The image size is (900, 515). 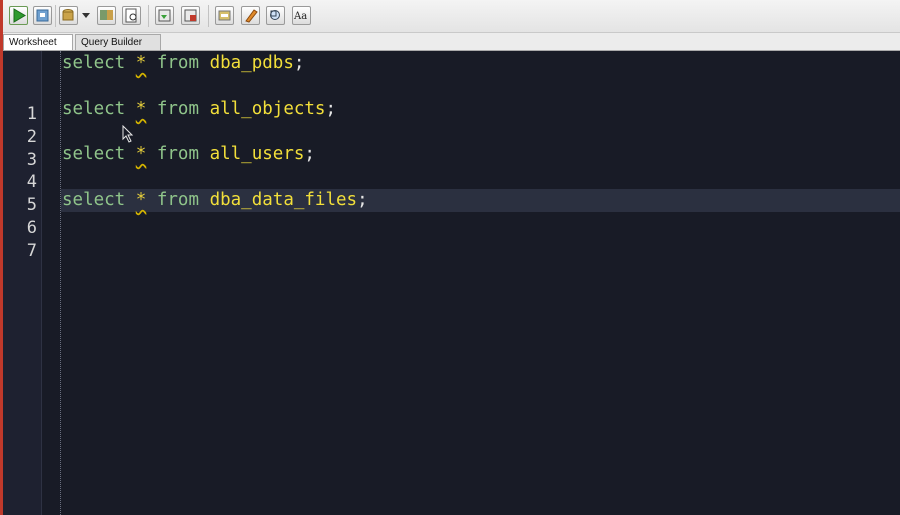 I want to click on worksheet-toolbar: Aa, so click(x=451, y=16).